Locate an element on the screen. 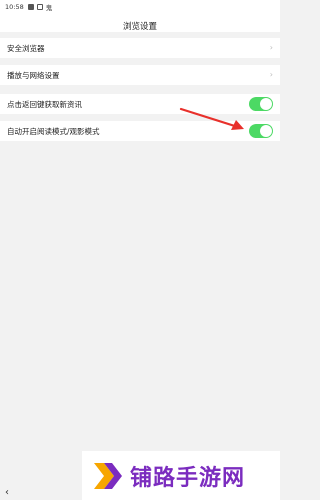 This screenshot has height=500, width=320. setting-playback-network: 播放与网络设置 › is located at coordinates (140, 75).